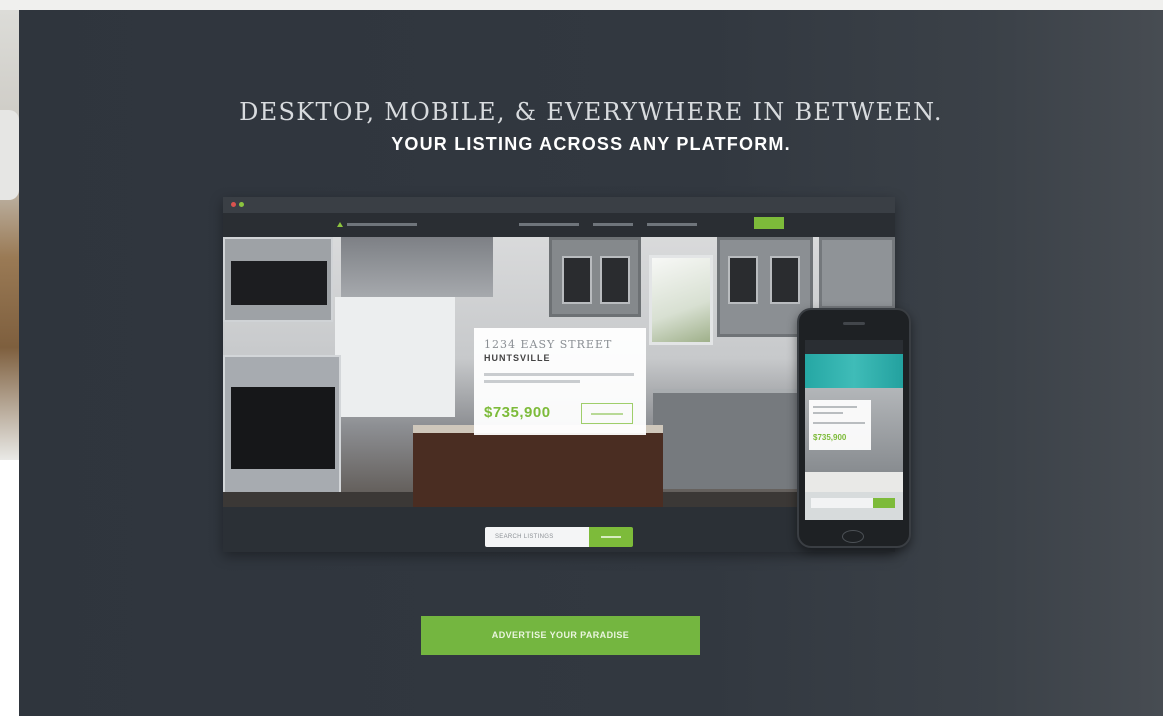  Describe the element at coordinates (842, 503) in the screenshot. I see `phone-search-input` at that location.